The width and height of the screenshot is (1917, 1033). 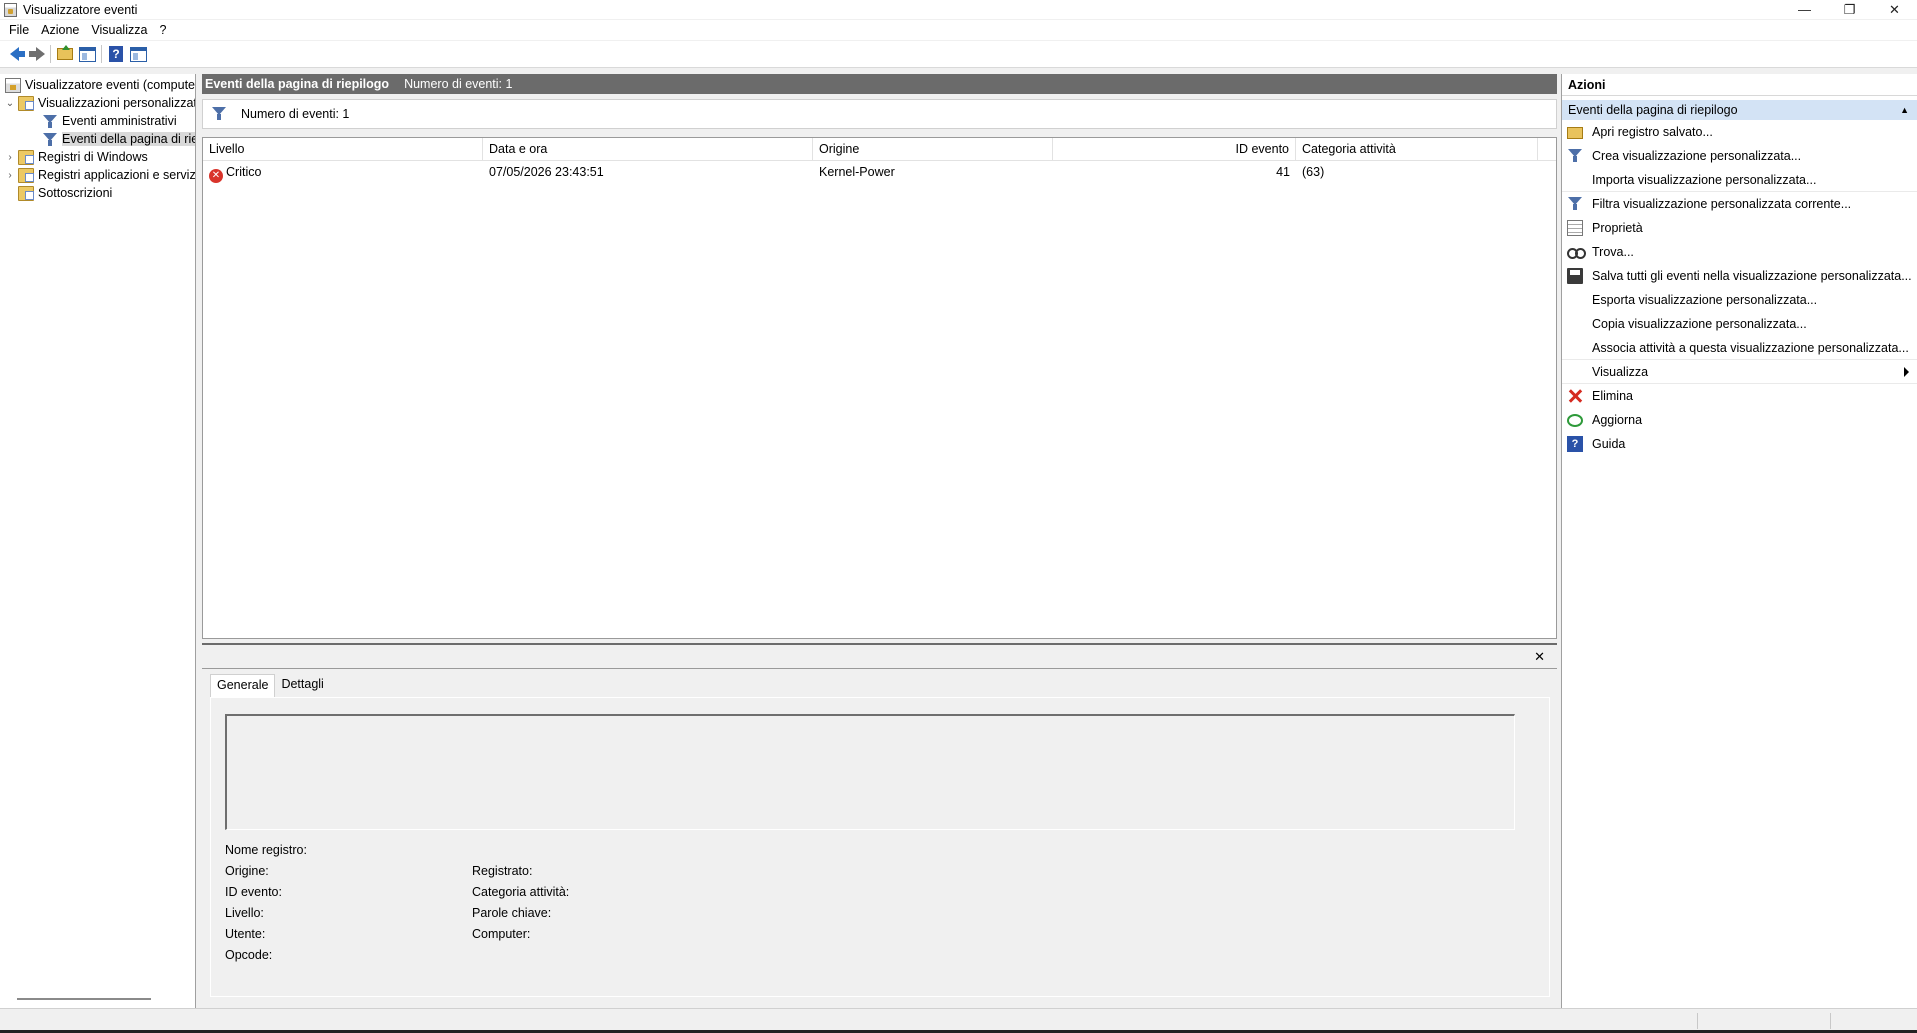 What do you see at coordinates (502, 871) in the screenshot?
I see `field-logged: Registrato:` at bounding box center [502, 871].